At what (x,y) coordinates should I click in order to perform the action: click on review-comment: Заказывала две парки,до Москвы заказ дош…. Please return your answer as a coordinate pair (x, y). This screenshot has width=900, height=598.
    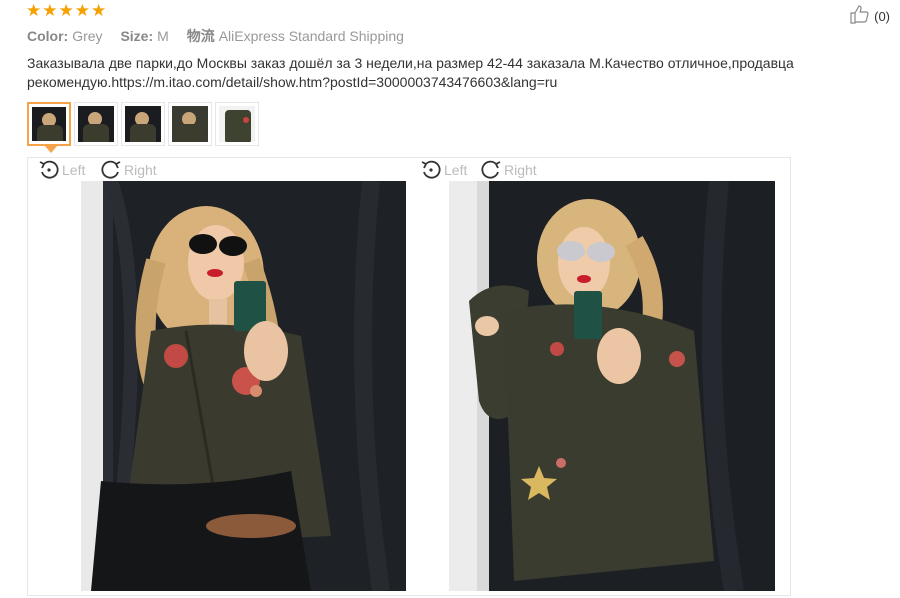
    Looking at the image, I should click on (410, 72).